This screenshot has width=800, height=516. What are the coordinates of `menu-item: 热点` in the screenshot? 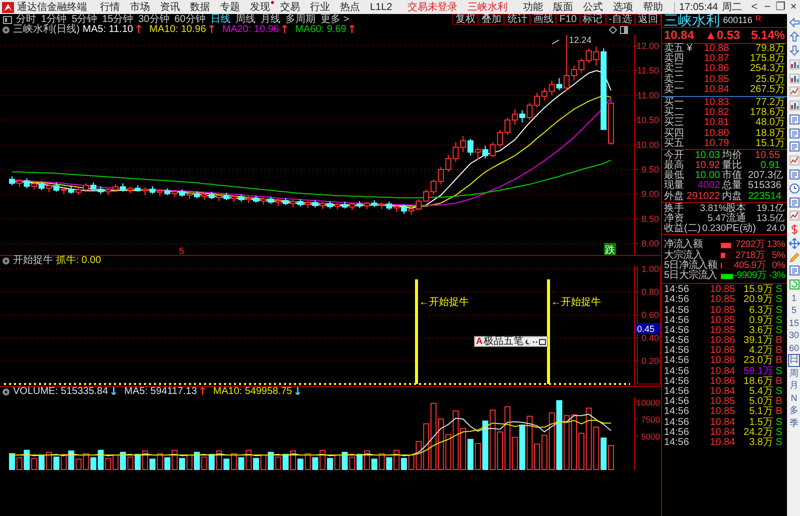 It's located at (352, 7).